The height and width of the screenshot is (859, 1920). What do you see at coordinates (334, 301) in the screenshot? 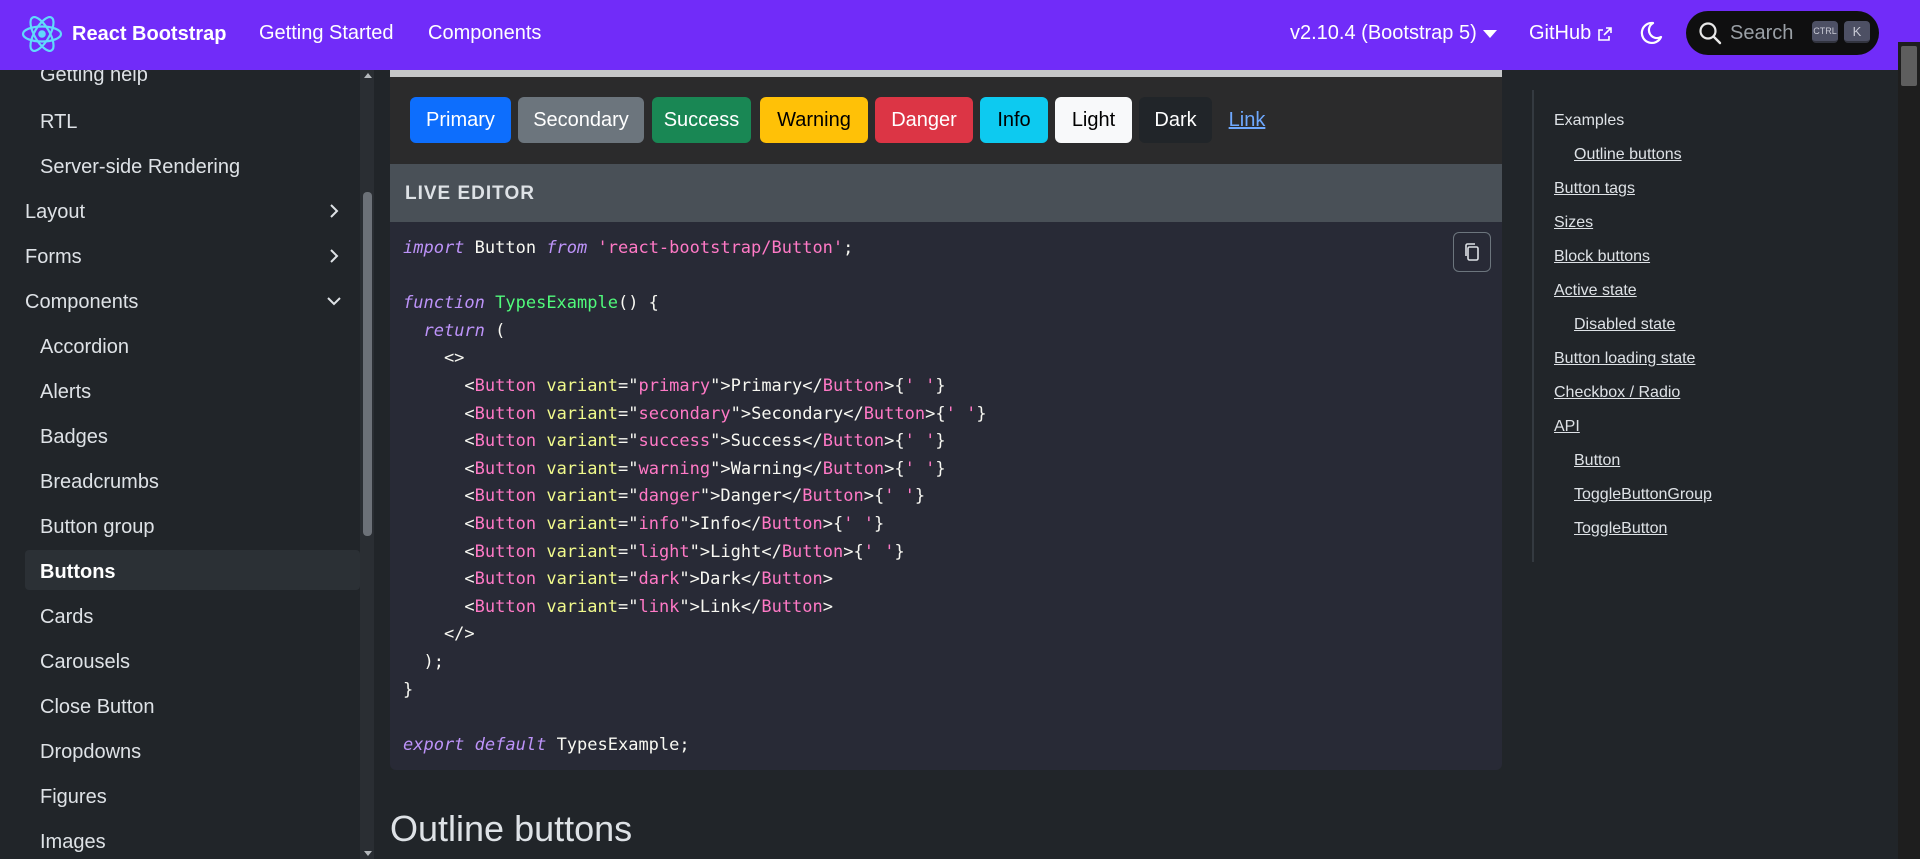
I see `chevron-down-icon` at bounding box center [334, 301].